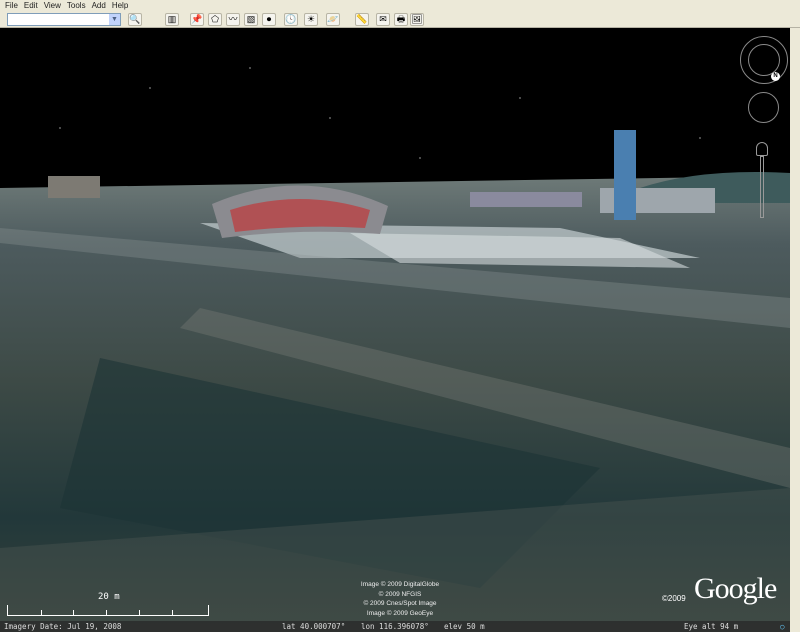  I want to click on move-joystick, so click(763, 107).